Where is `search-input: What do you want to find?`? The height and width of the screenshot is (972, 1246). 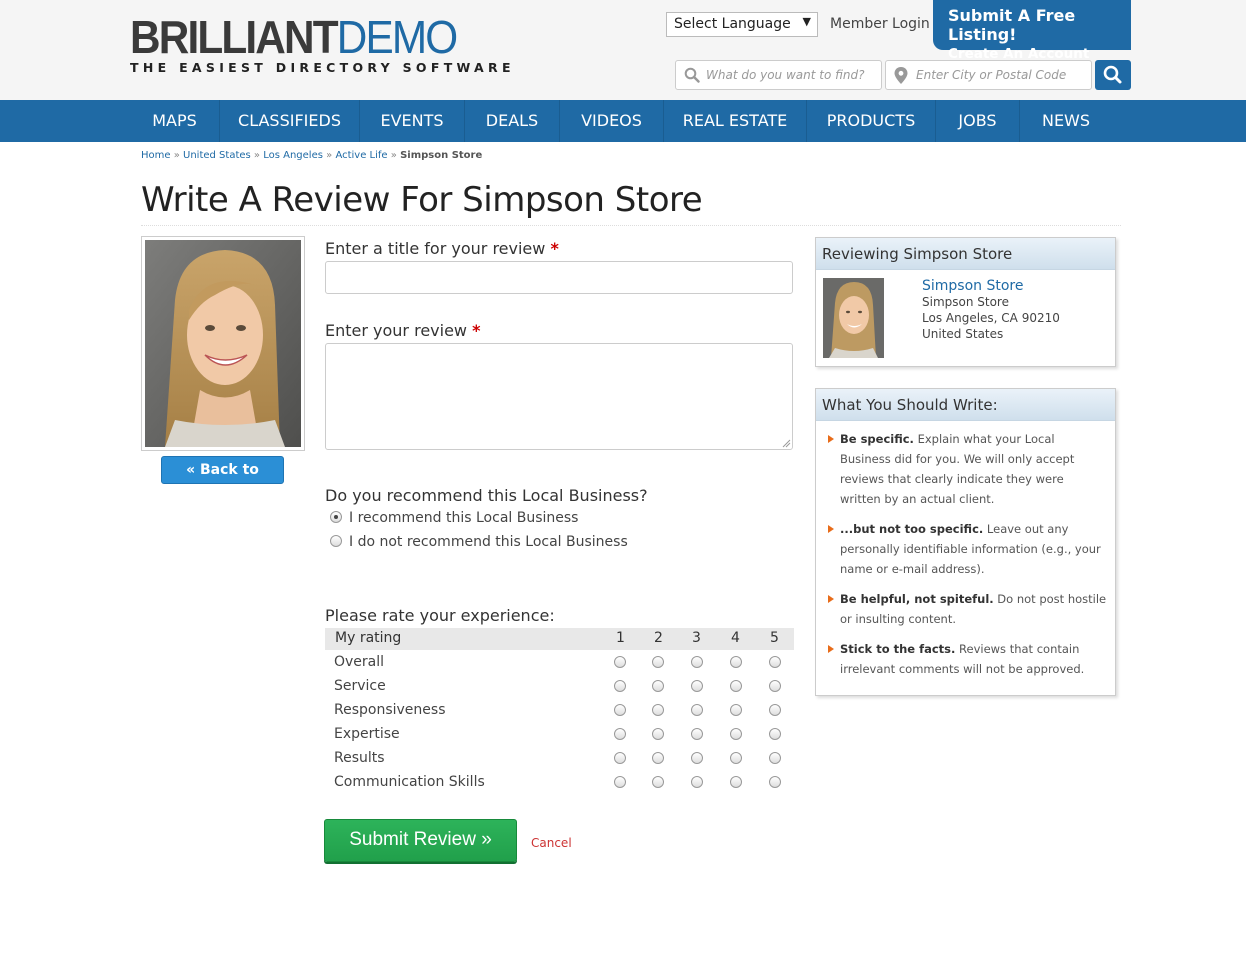
search-input: What do you want to find? is located at coordinates (778, 75).